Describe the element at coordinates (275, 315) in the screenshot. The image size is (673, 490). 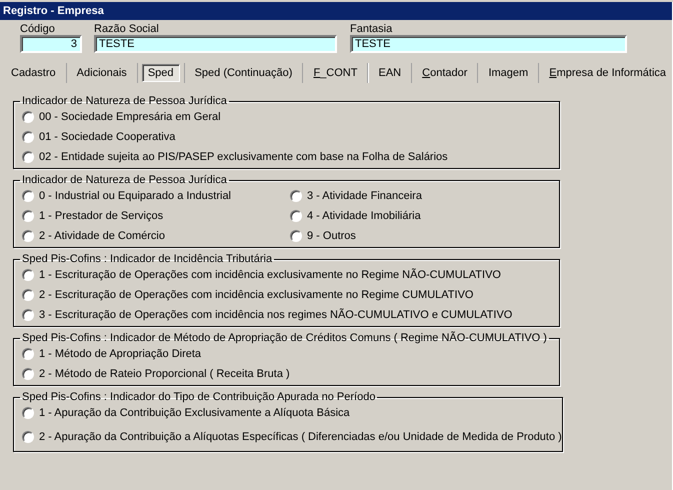
I see `option-label: 3 - Escrituração de Operações com incidência nos regimes NÃO-CUMULATIVO e CUMULATIVO` at that location.